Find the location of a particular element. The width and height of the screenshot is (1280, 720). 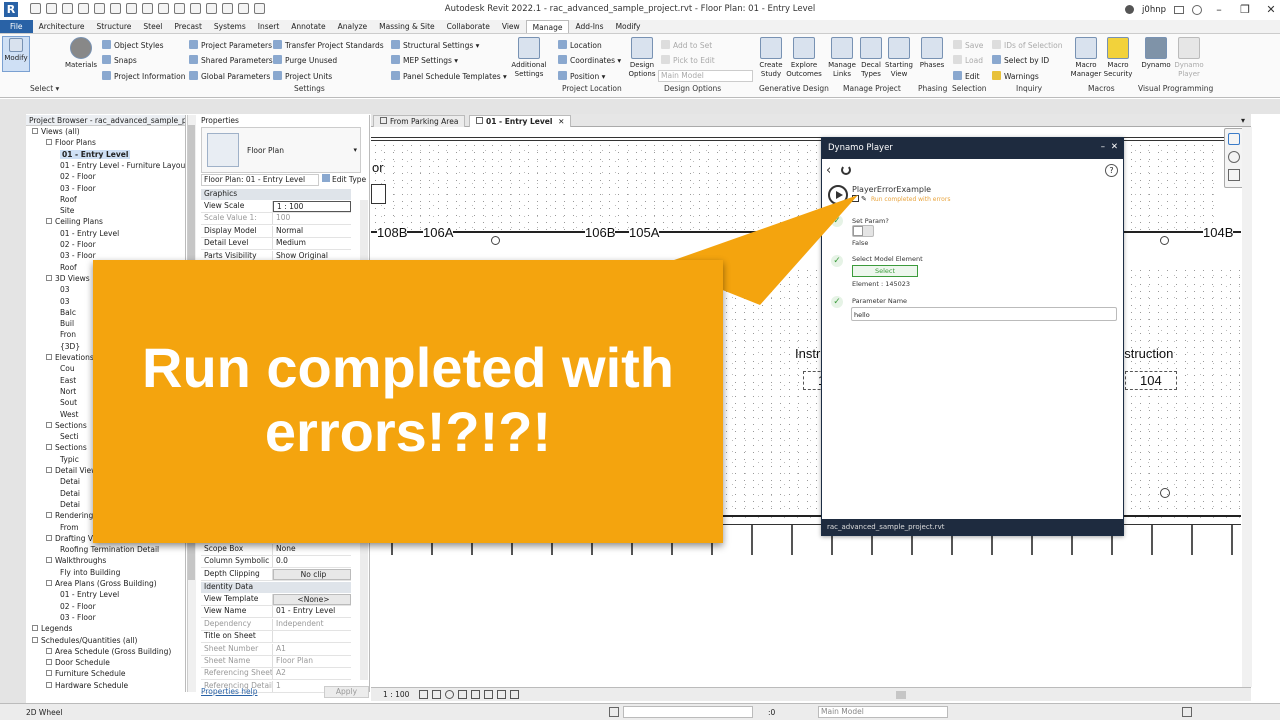

tree-item: {3D} is located at coordinates (70, 346).